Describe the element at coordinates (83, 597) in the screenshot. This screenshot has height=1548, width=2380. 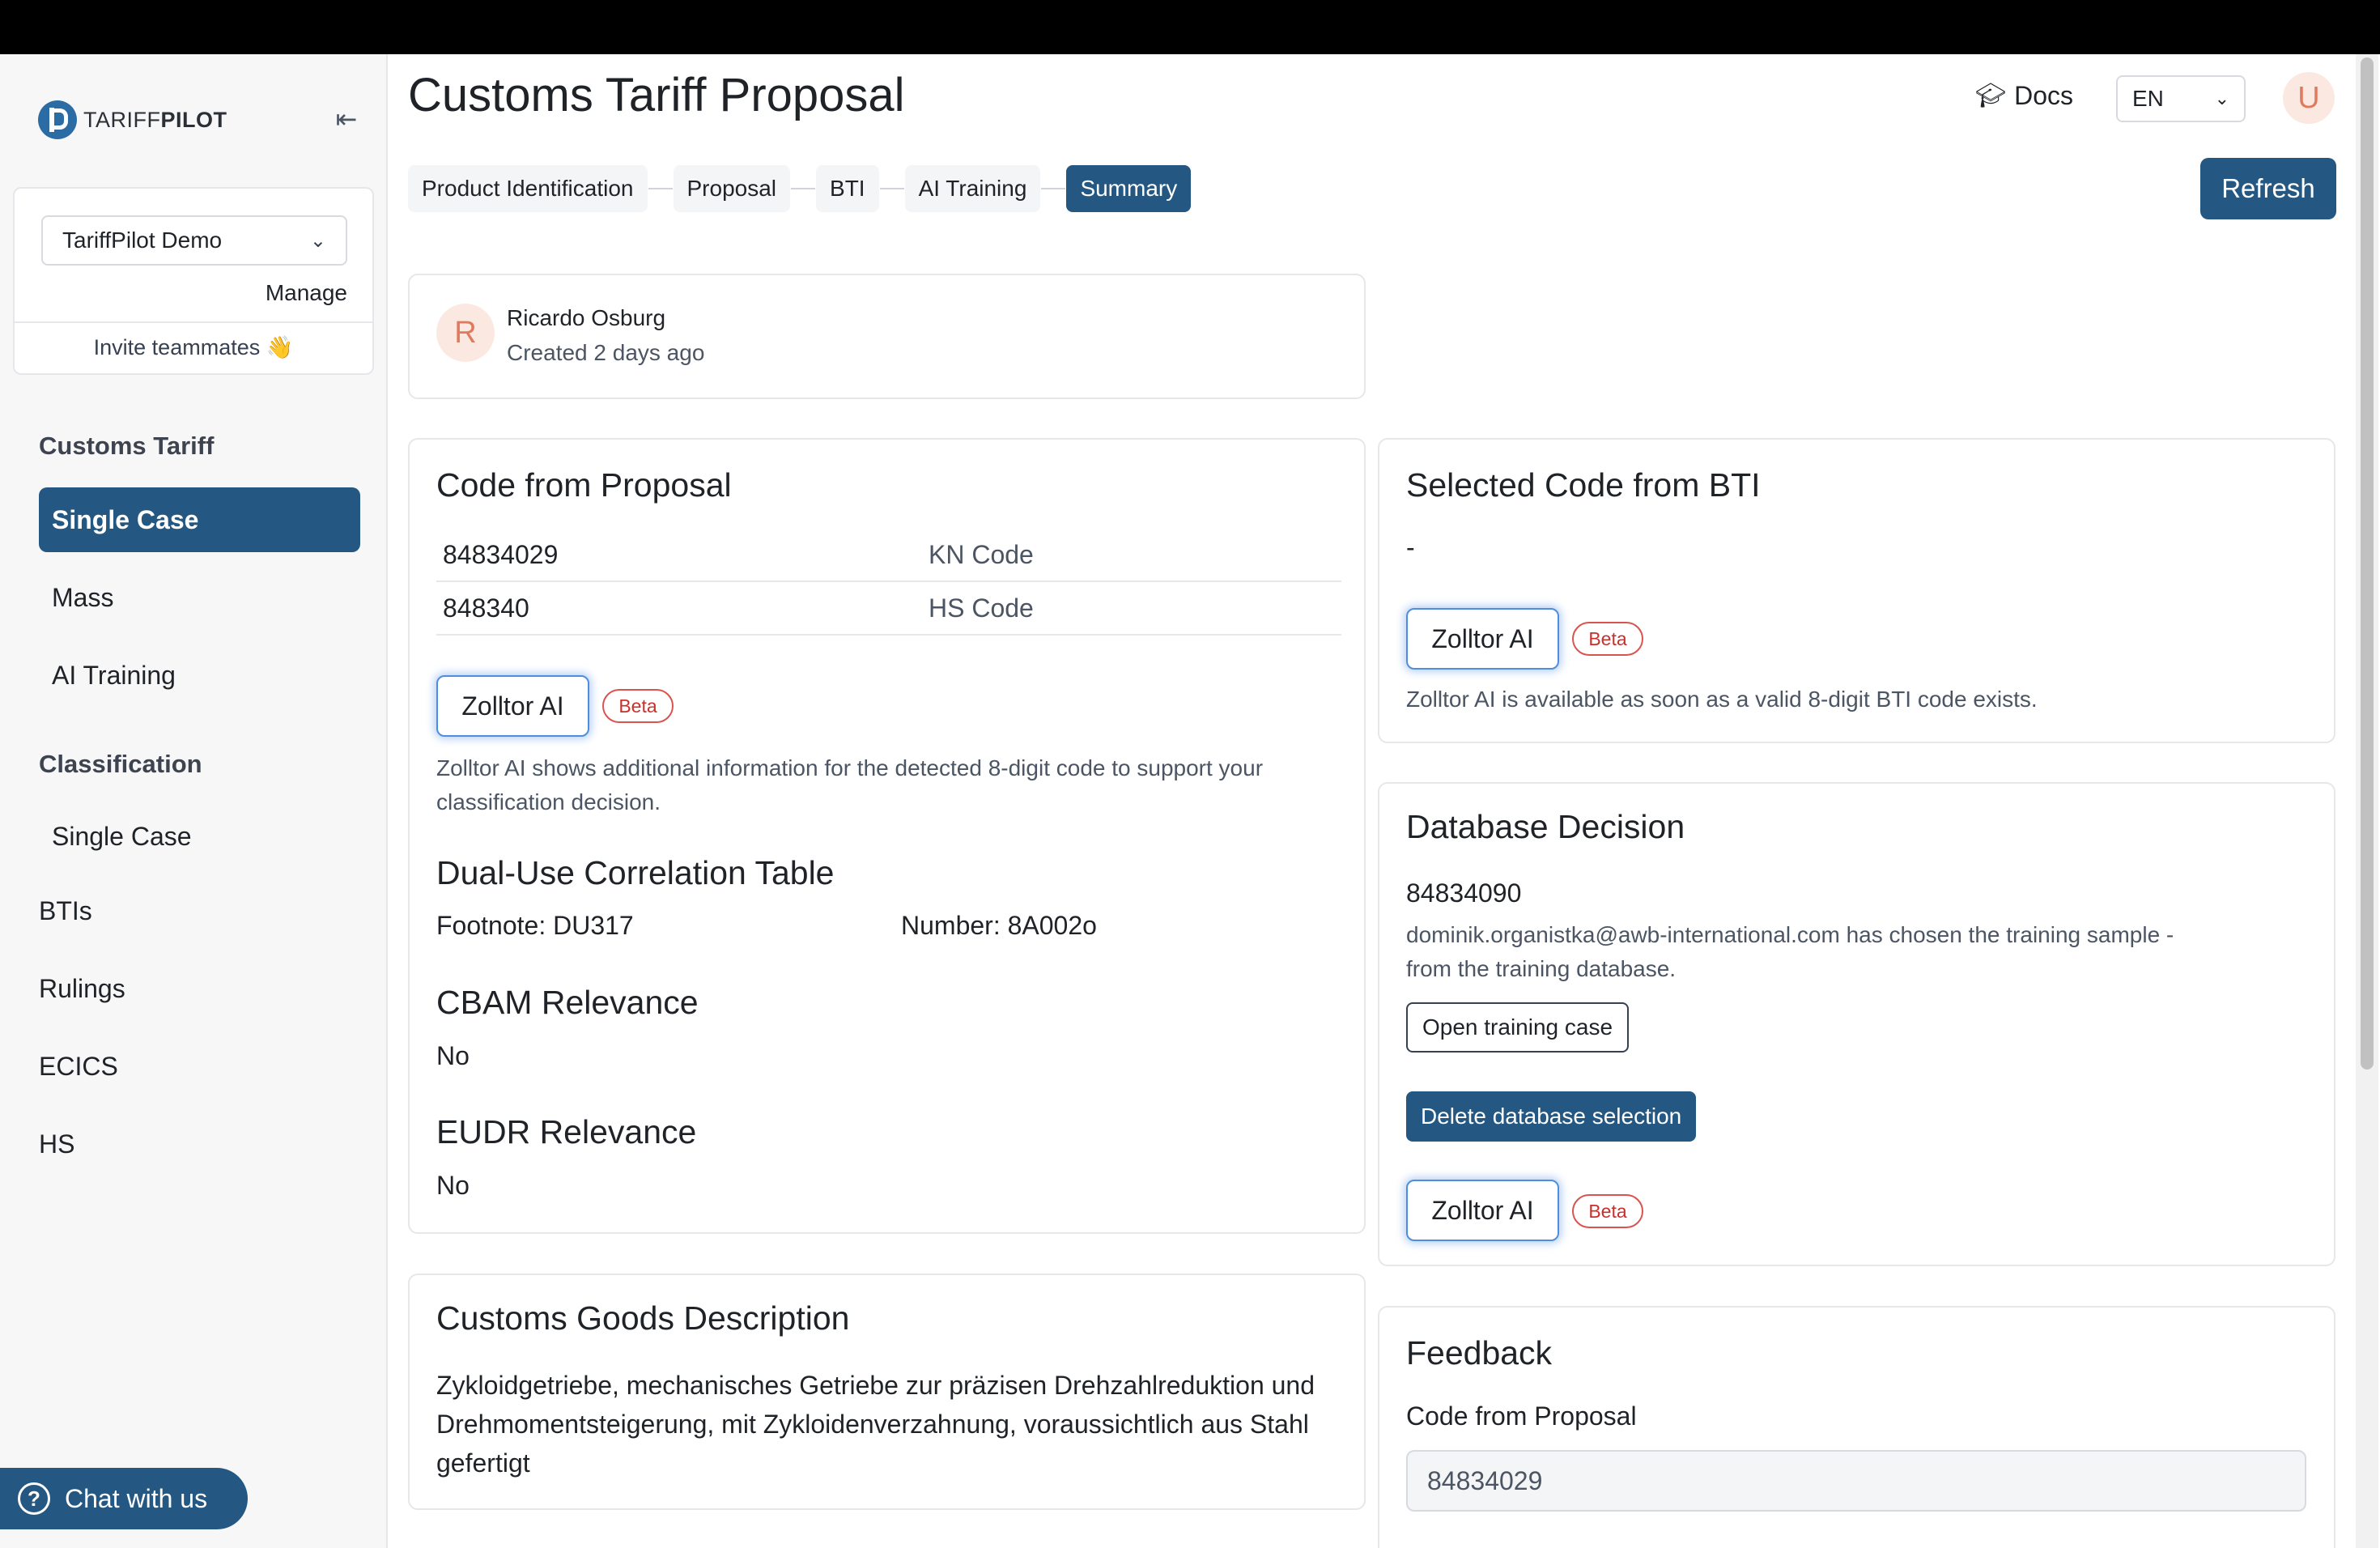
I see `nav-item-label: Mass` at that location.